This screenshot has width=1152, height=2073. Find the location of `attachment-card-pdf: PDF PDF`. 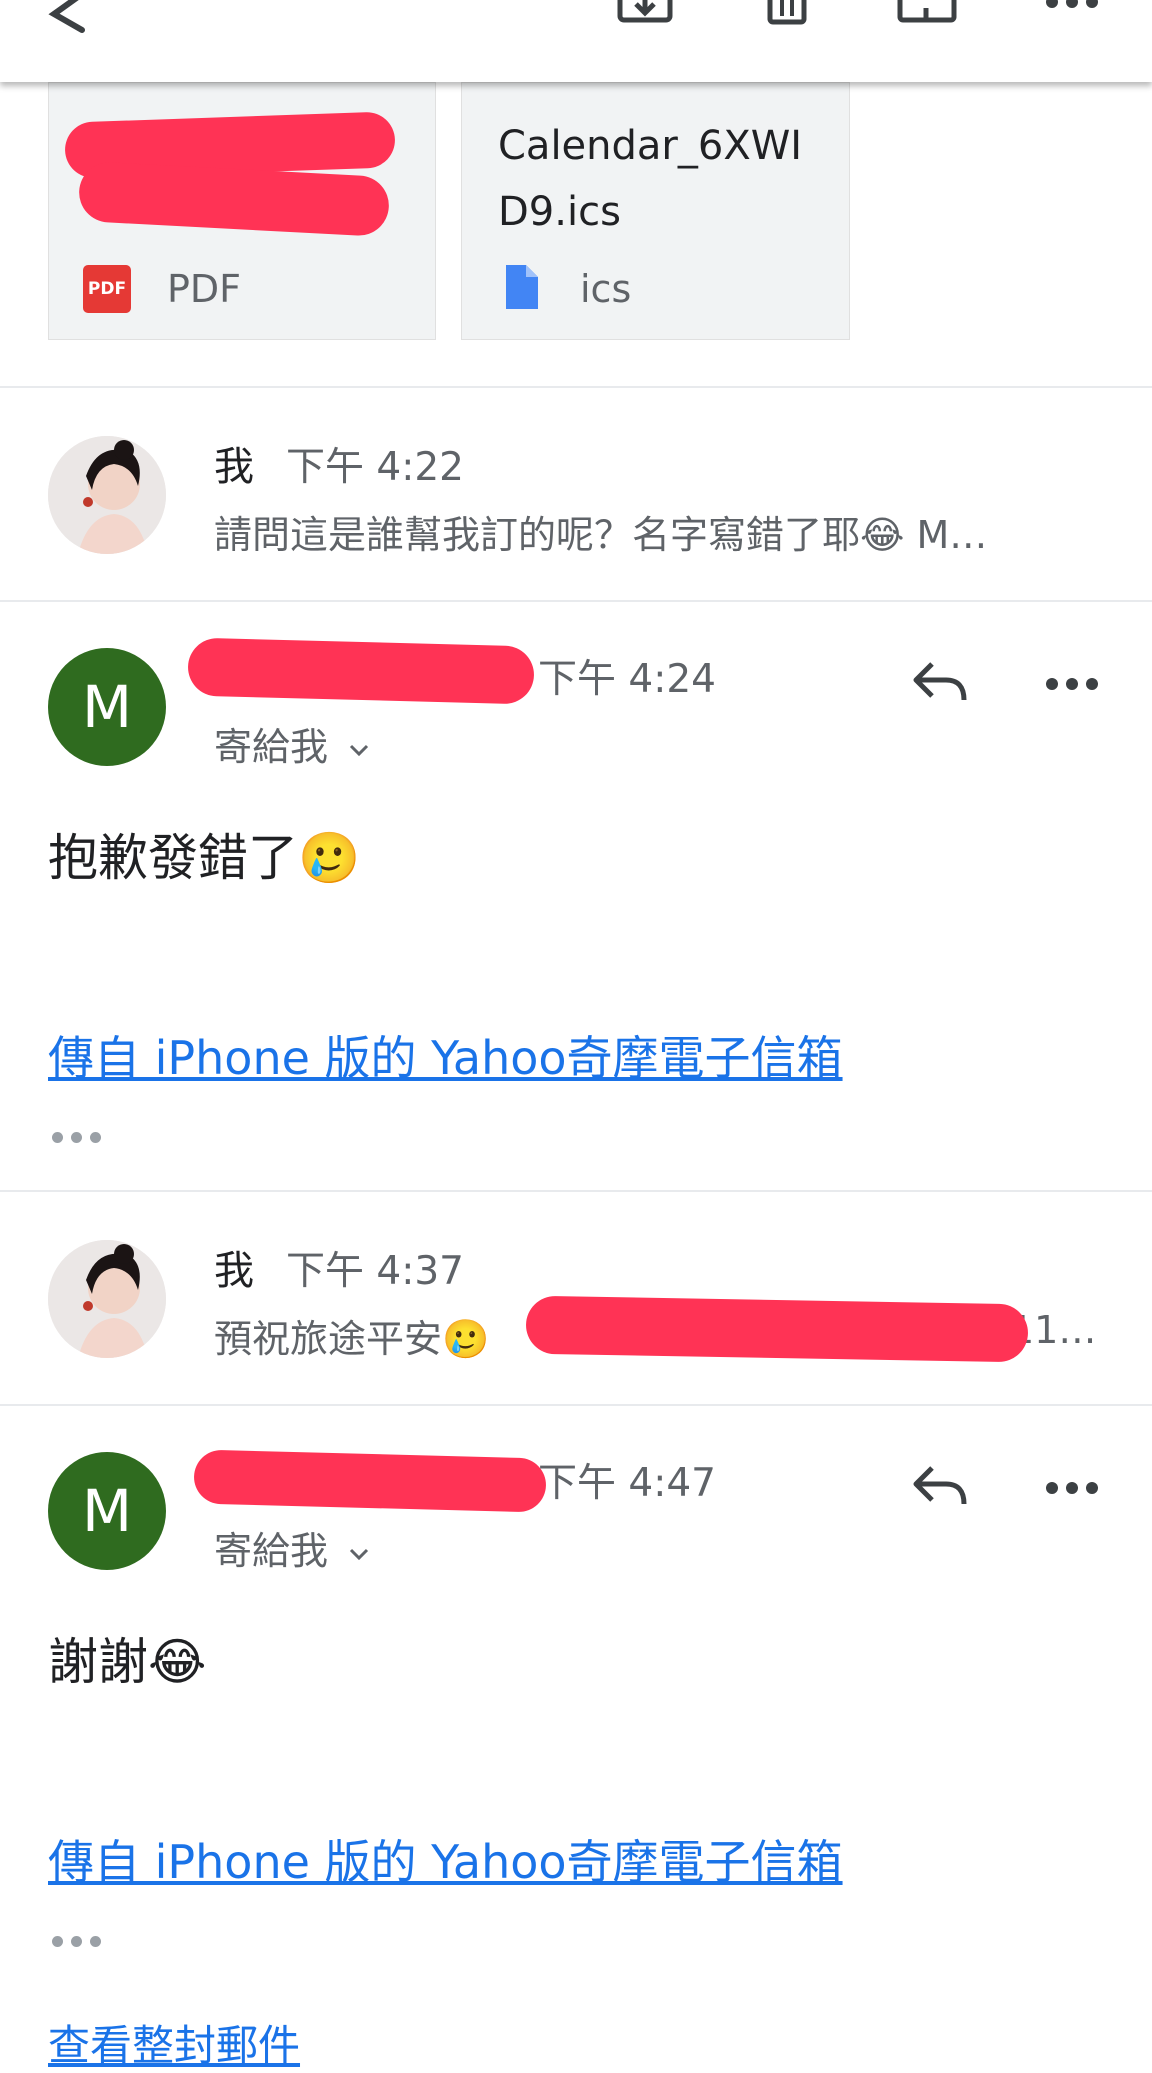

attachment-card-pdf: PDF PDF is located at coordinates (242, 211).